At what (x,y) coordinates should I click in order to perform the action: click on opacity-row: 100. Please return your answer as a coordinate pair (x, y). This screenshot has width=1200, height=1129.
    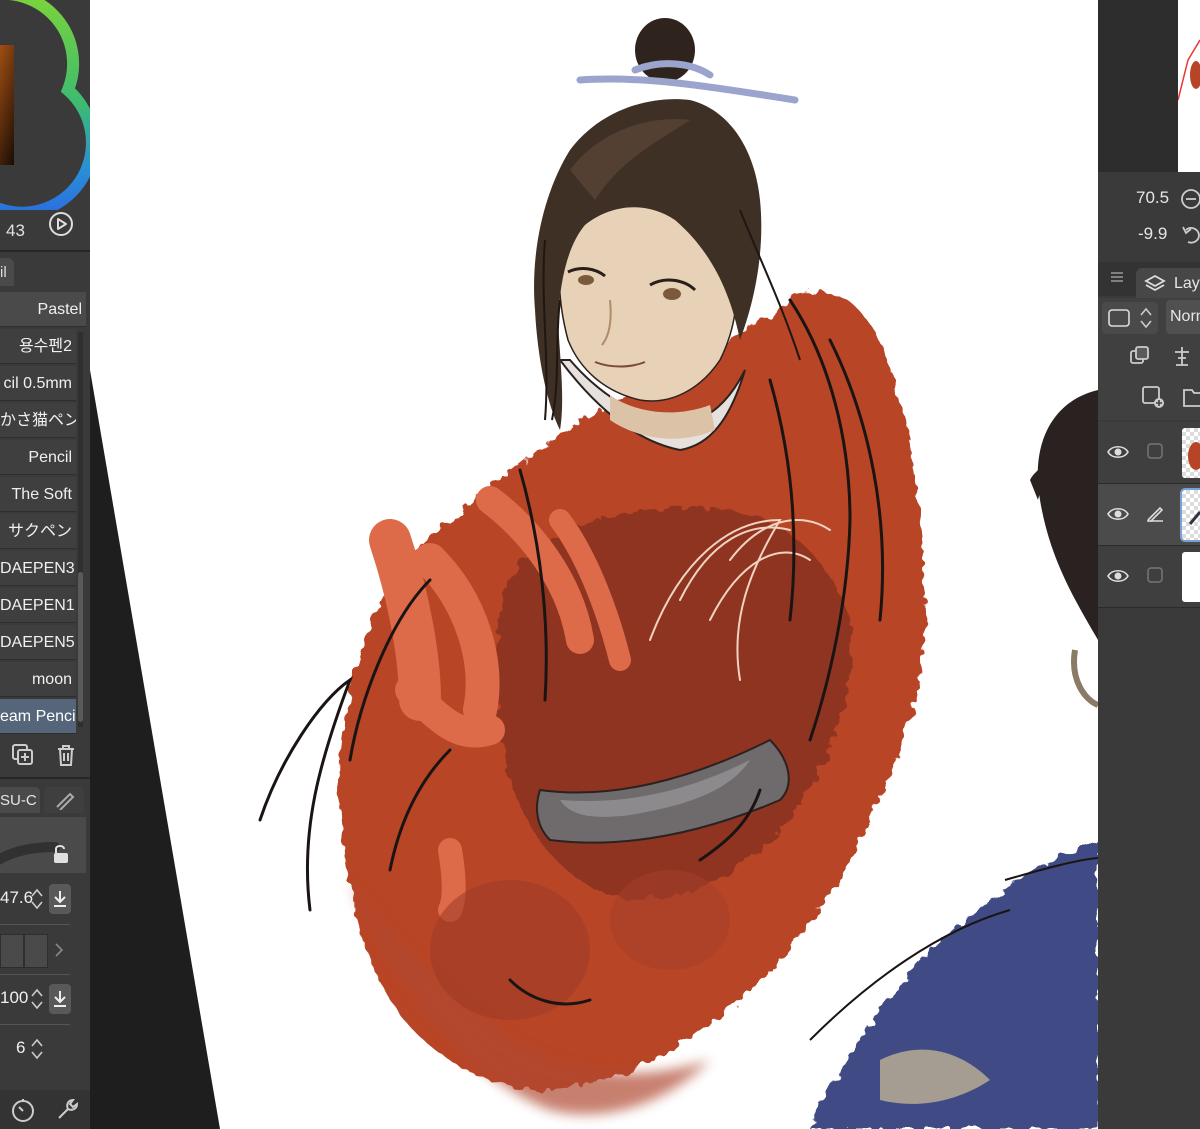
    Looking at the image, I should click on (43, 998).